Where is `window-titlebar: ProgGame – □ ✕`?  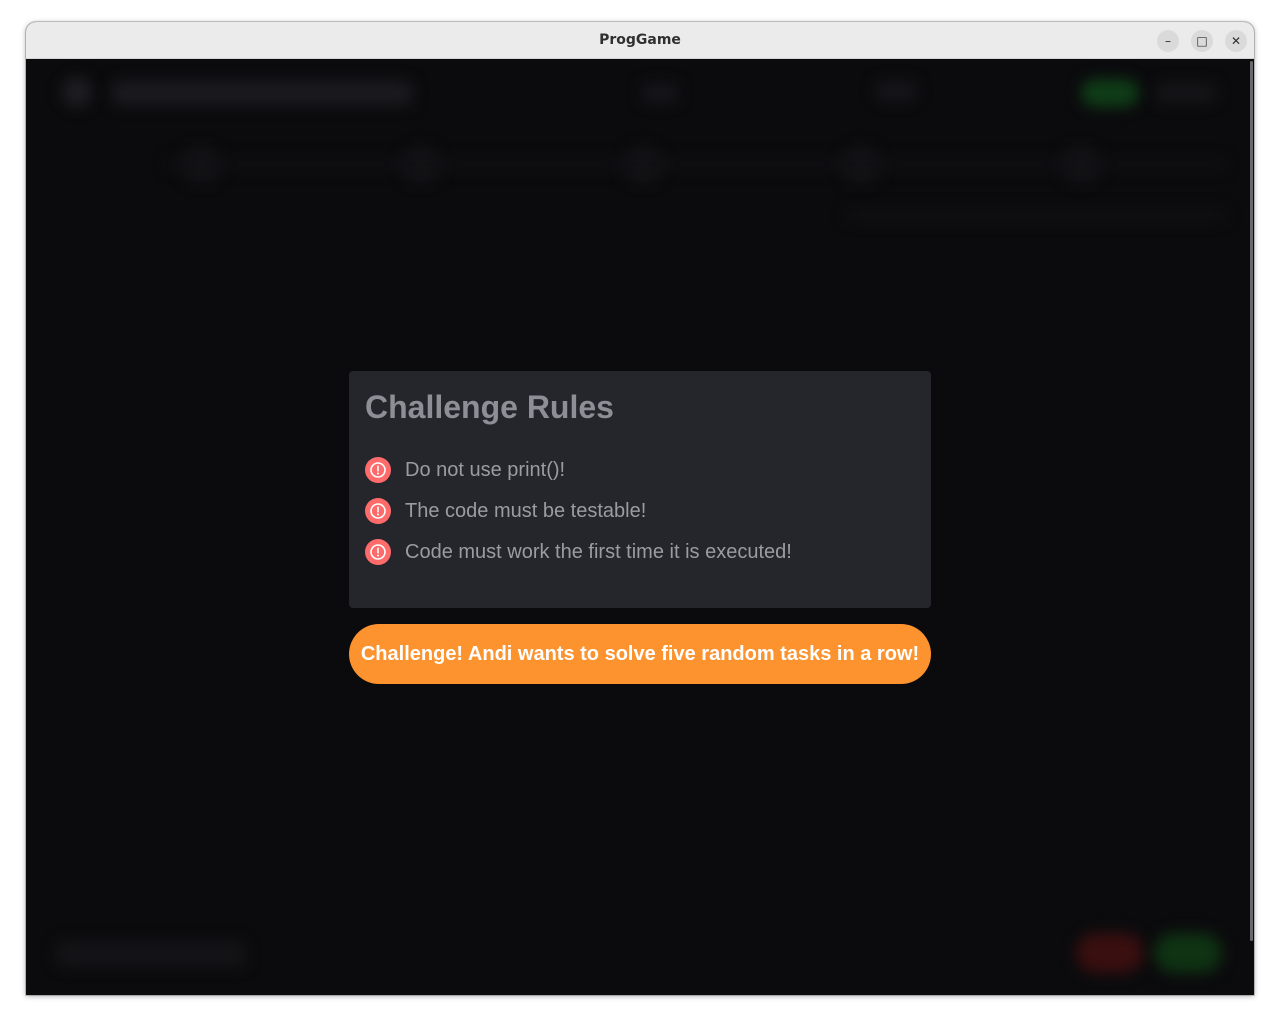
window-titlebar: ProgGame – □ ✕ is located at coordinates (640, 40).